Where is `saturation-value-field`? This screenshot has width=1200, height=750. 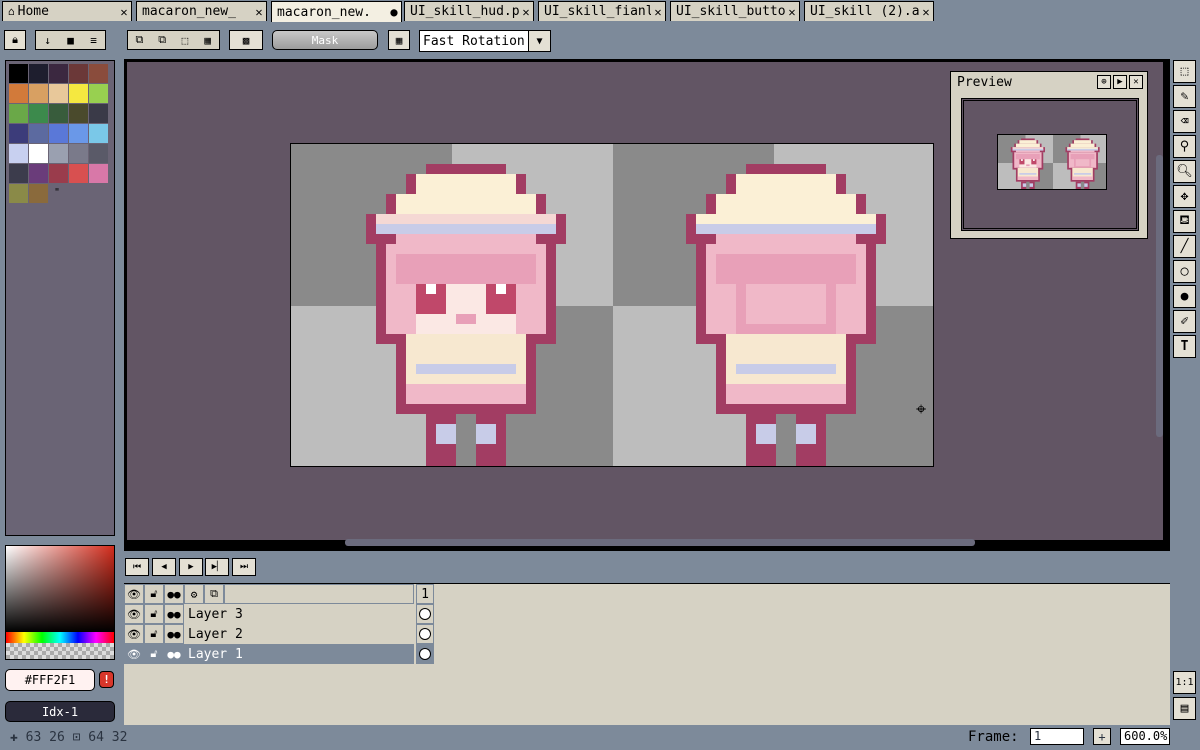
saturation-value-field is located at coordinates (60, 589).